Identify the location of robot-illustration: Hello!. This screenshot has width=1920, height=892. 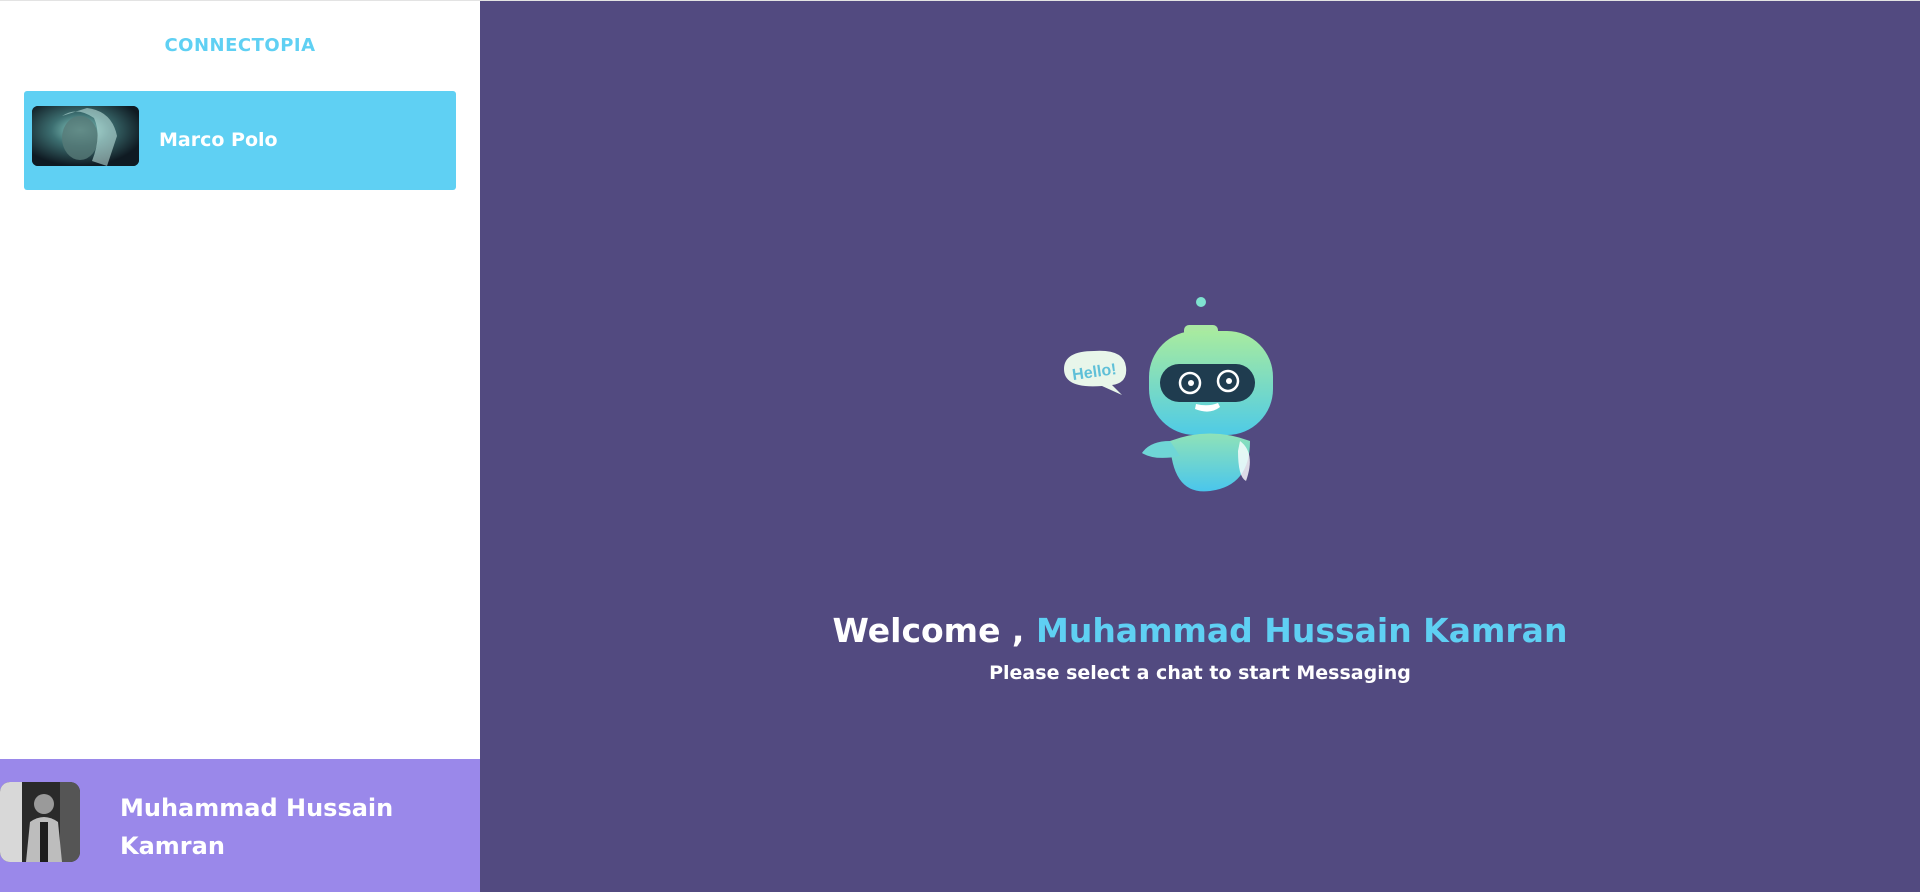
(1170, 396).